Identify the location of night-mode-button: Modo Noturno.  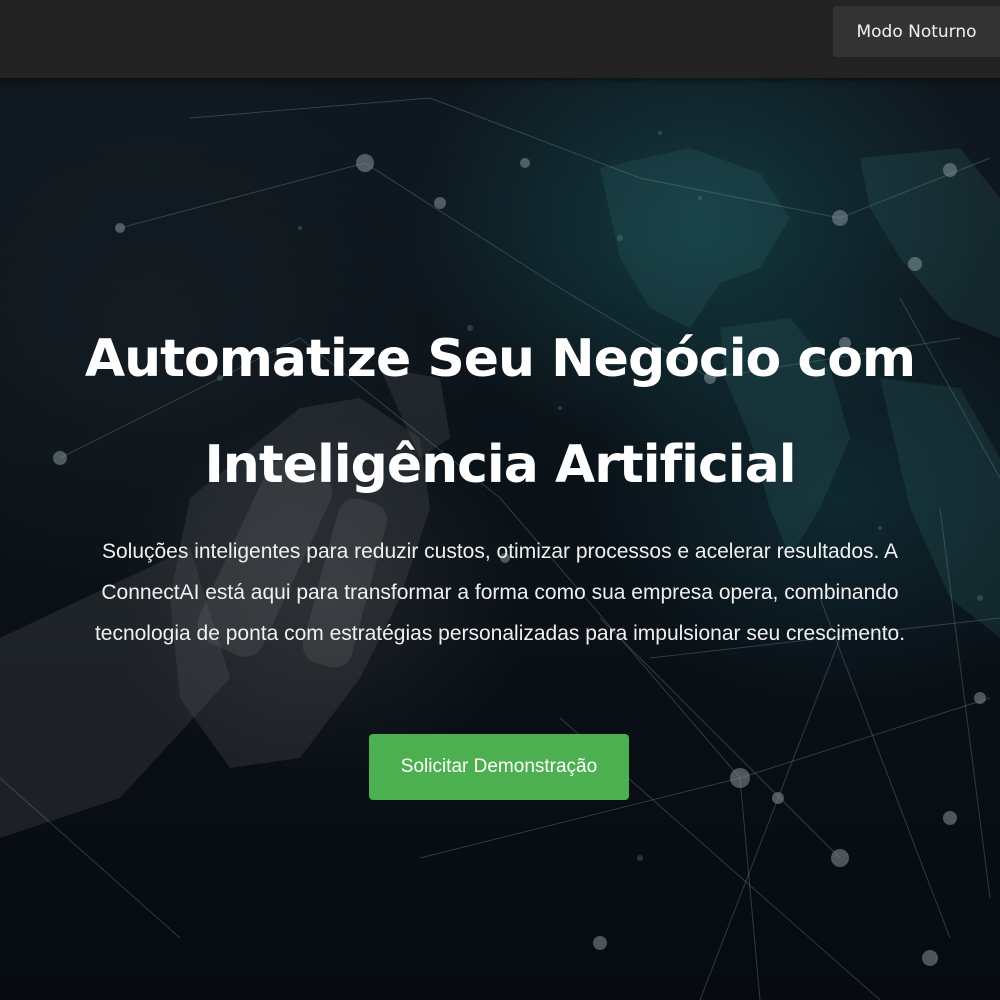
(916, 31).